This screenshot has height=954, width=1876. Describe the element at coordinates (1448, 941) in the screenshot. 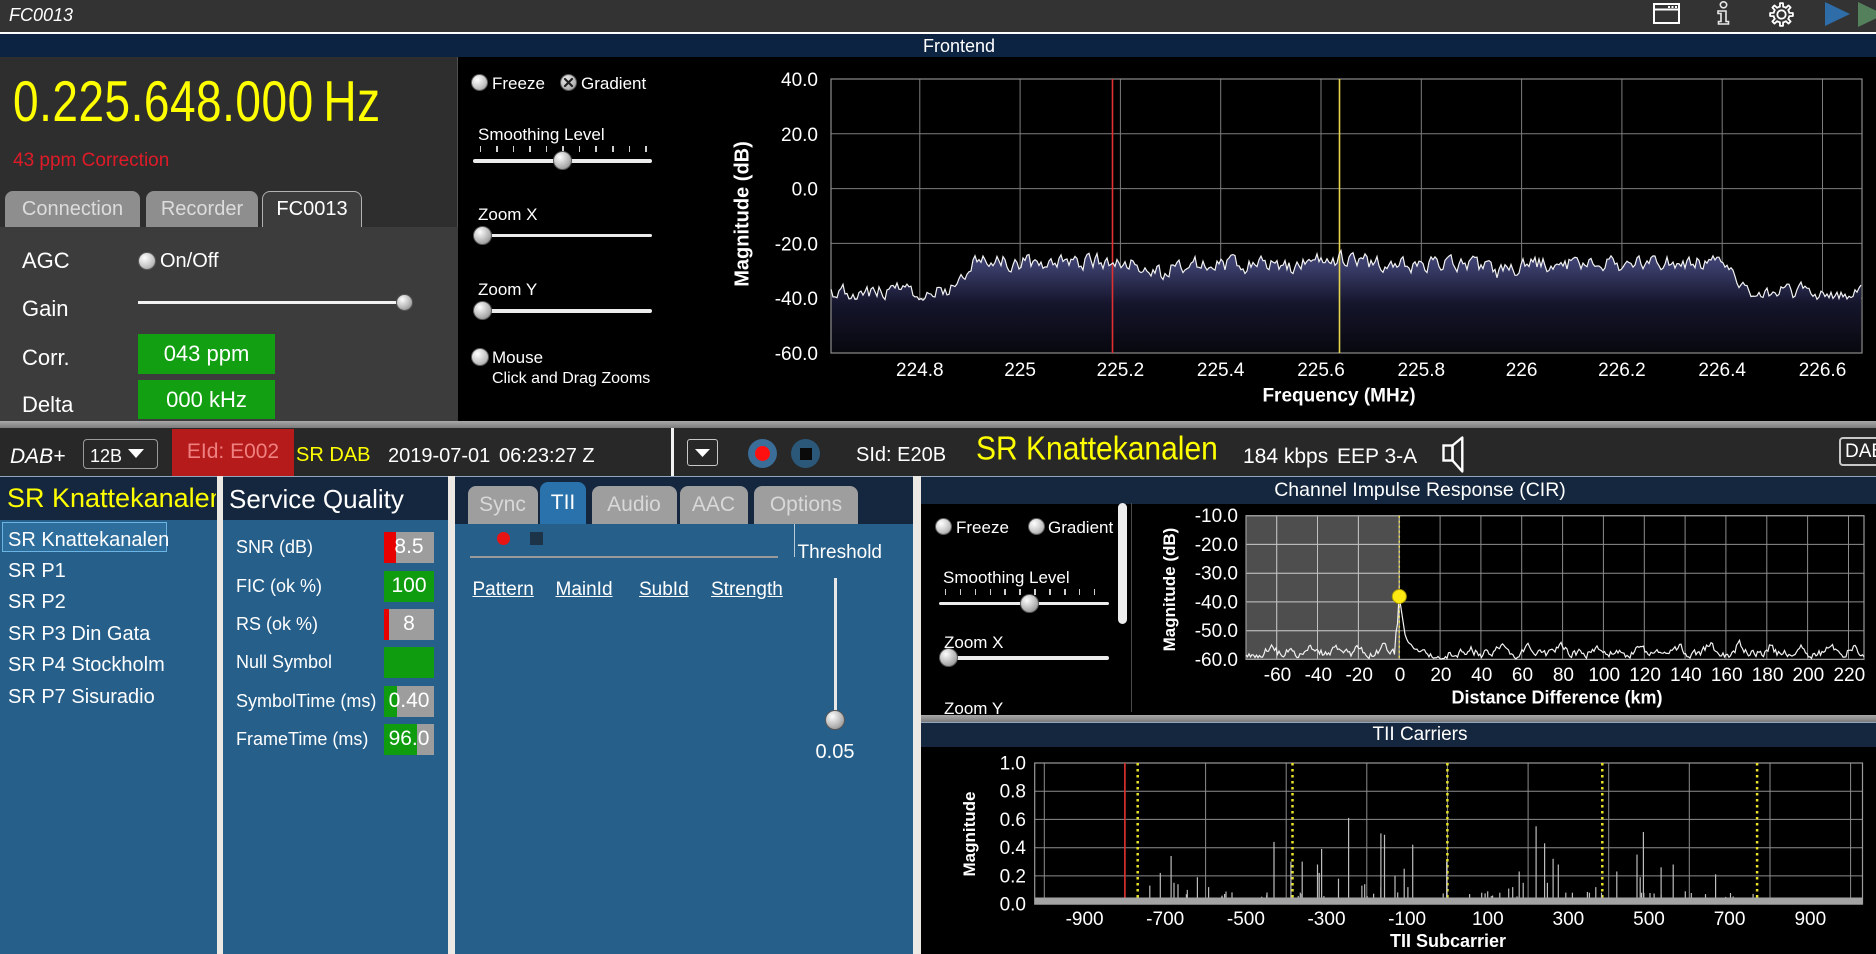

I see `svg-text: TII Subcarrier` at that location.